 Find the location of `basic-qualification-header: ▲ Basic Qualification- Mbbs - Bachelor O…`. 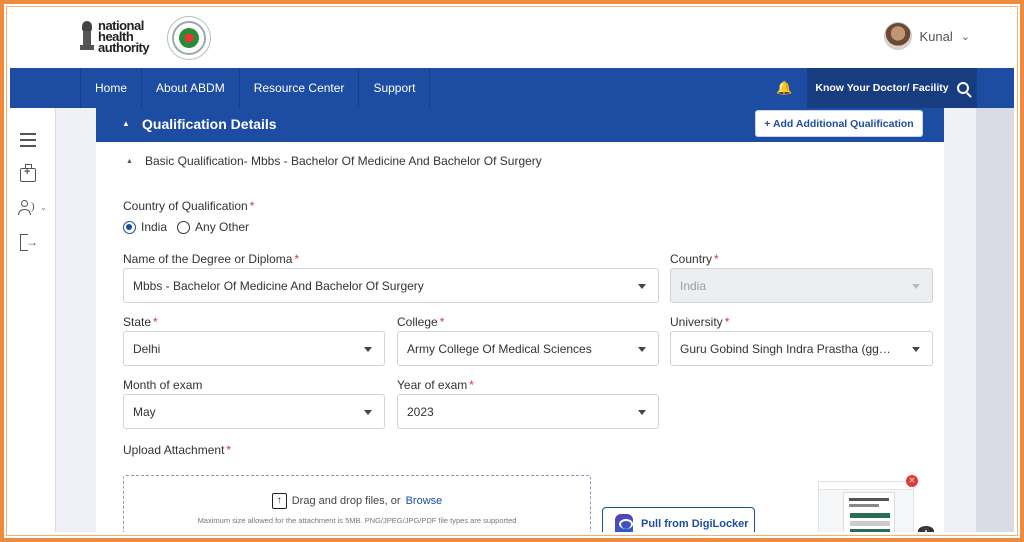

basic-qualification-header: ▲ Basic Qualification- Mbbs - Bachelor O… is located at coordinates (334, 161).